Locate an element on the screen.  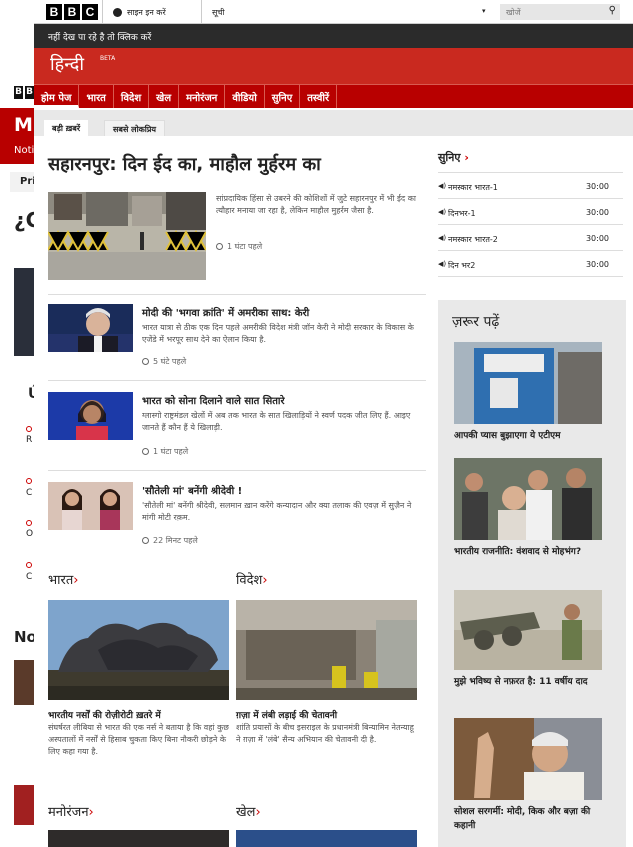
story-headline: भारत को सोना दिलाने वाले सात सितारे is located at coordinates (284, 400).